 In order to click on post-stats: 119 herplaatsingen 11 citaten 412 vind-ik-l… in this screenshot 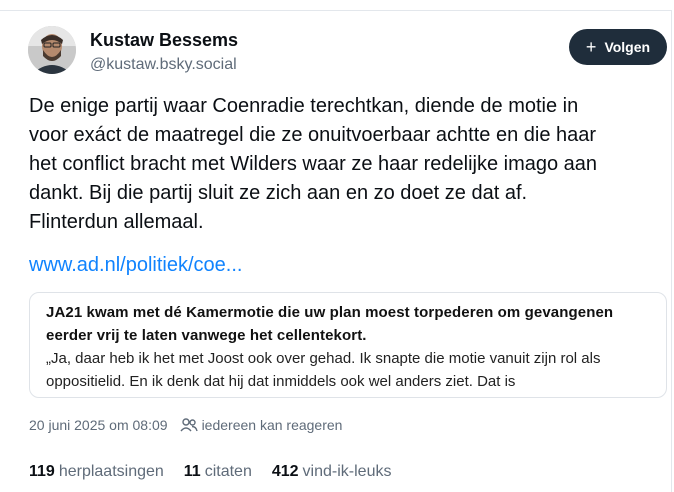, I will do `click(220, 472)`.